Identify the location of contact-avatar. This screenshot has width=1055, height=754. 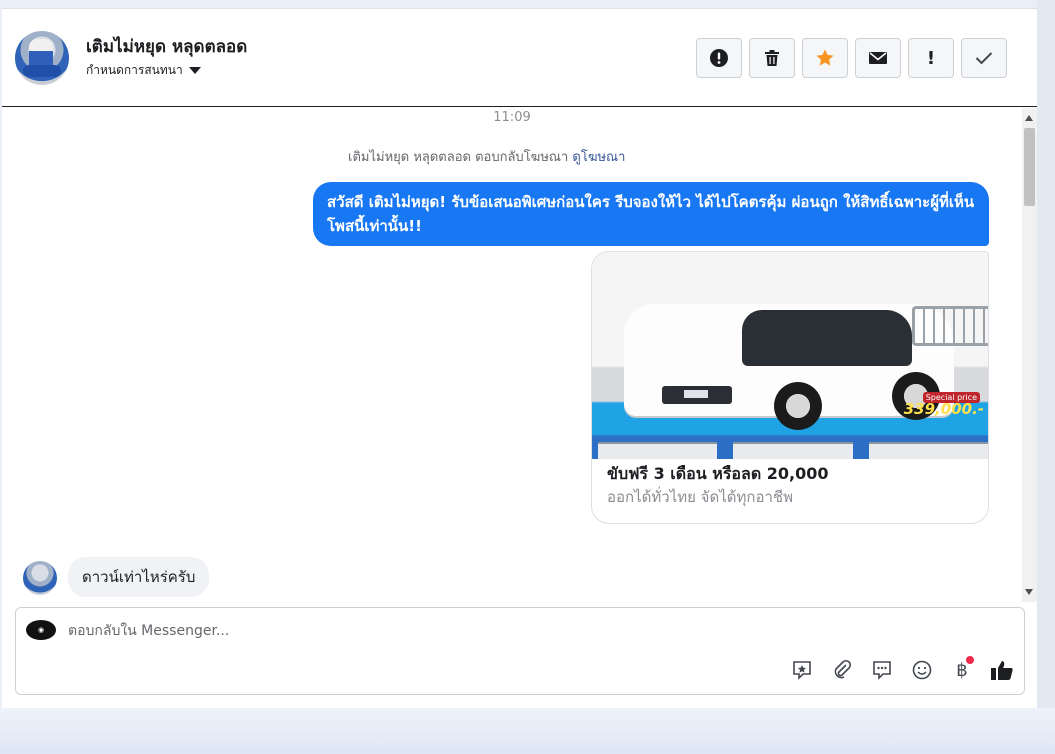
(42, 58).